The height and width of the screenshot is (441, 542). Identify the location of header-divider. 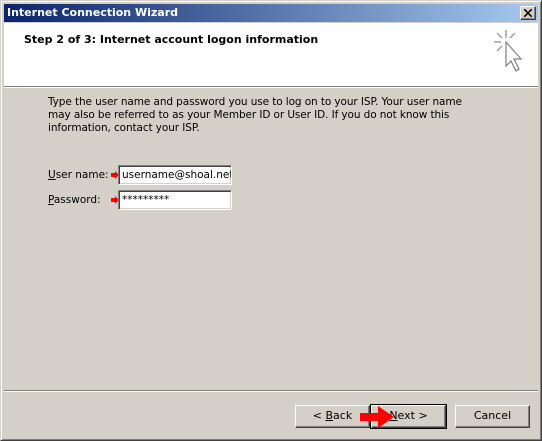
(271, 87).